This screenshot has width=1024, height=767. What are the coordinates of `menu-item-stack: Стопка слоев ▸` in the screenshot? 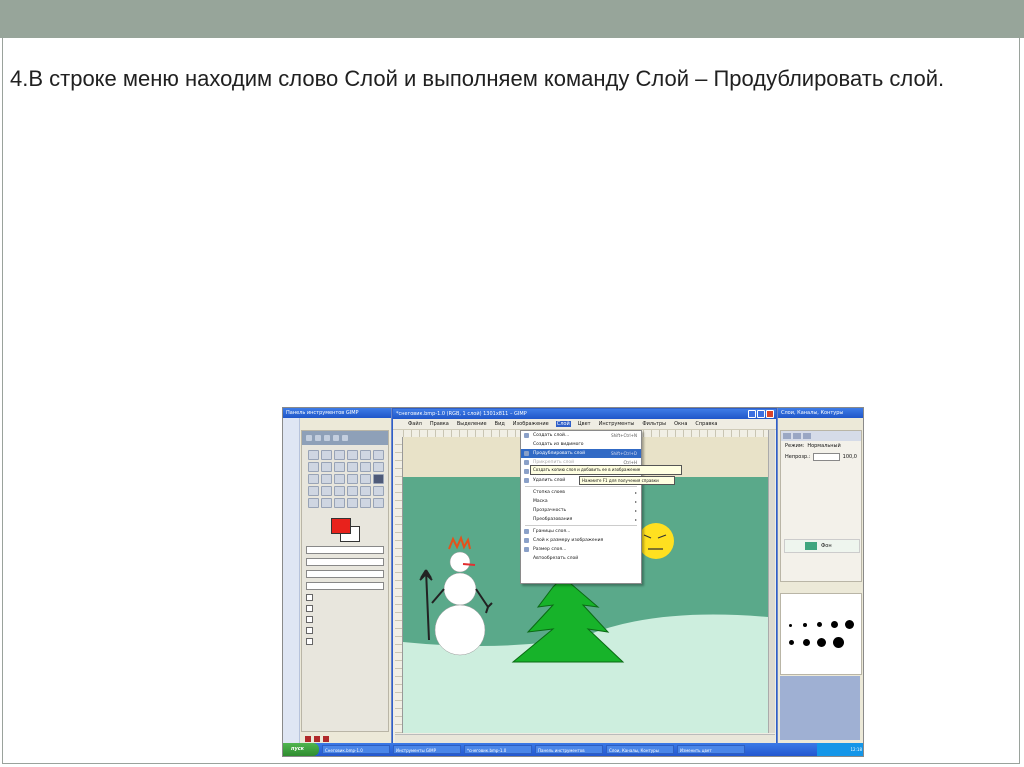 It's located at (581, 492).